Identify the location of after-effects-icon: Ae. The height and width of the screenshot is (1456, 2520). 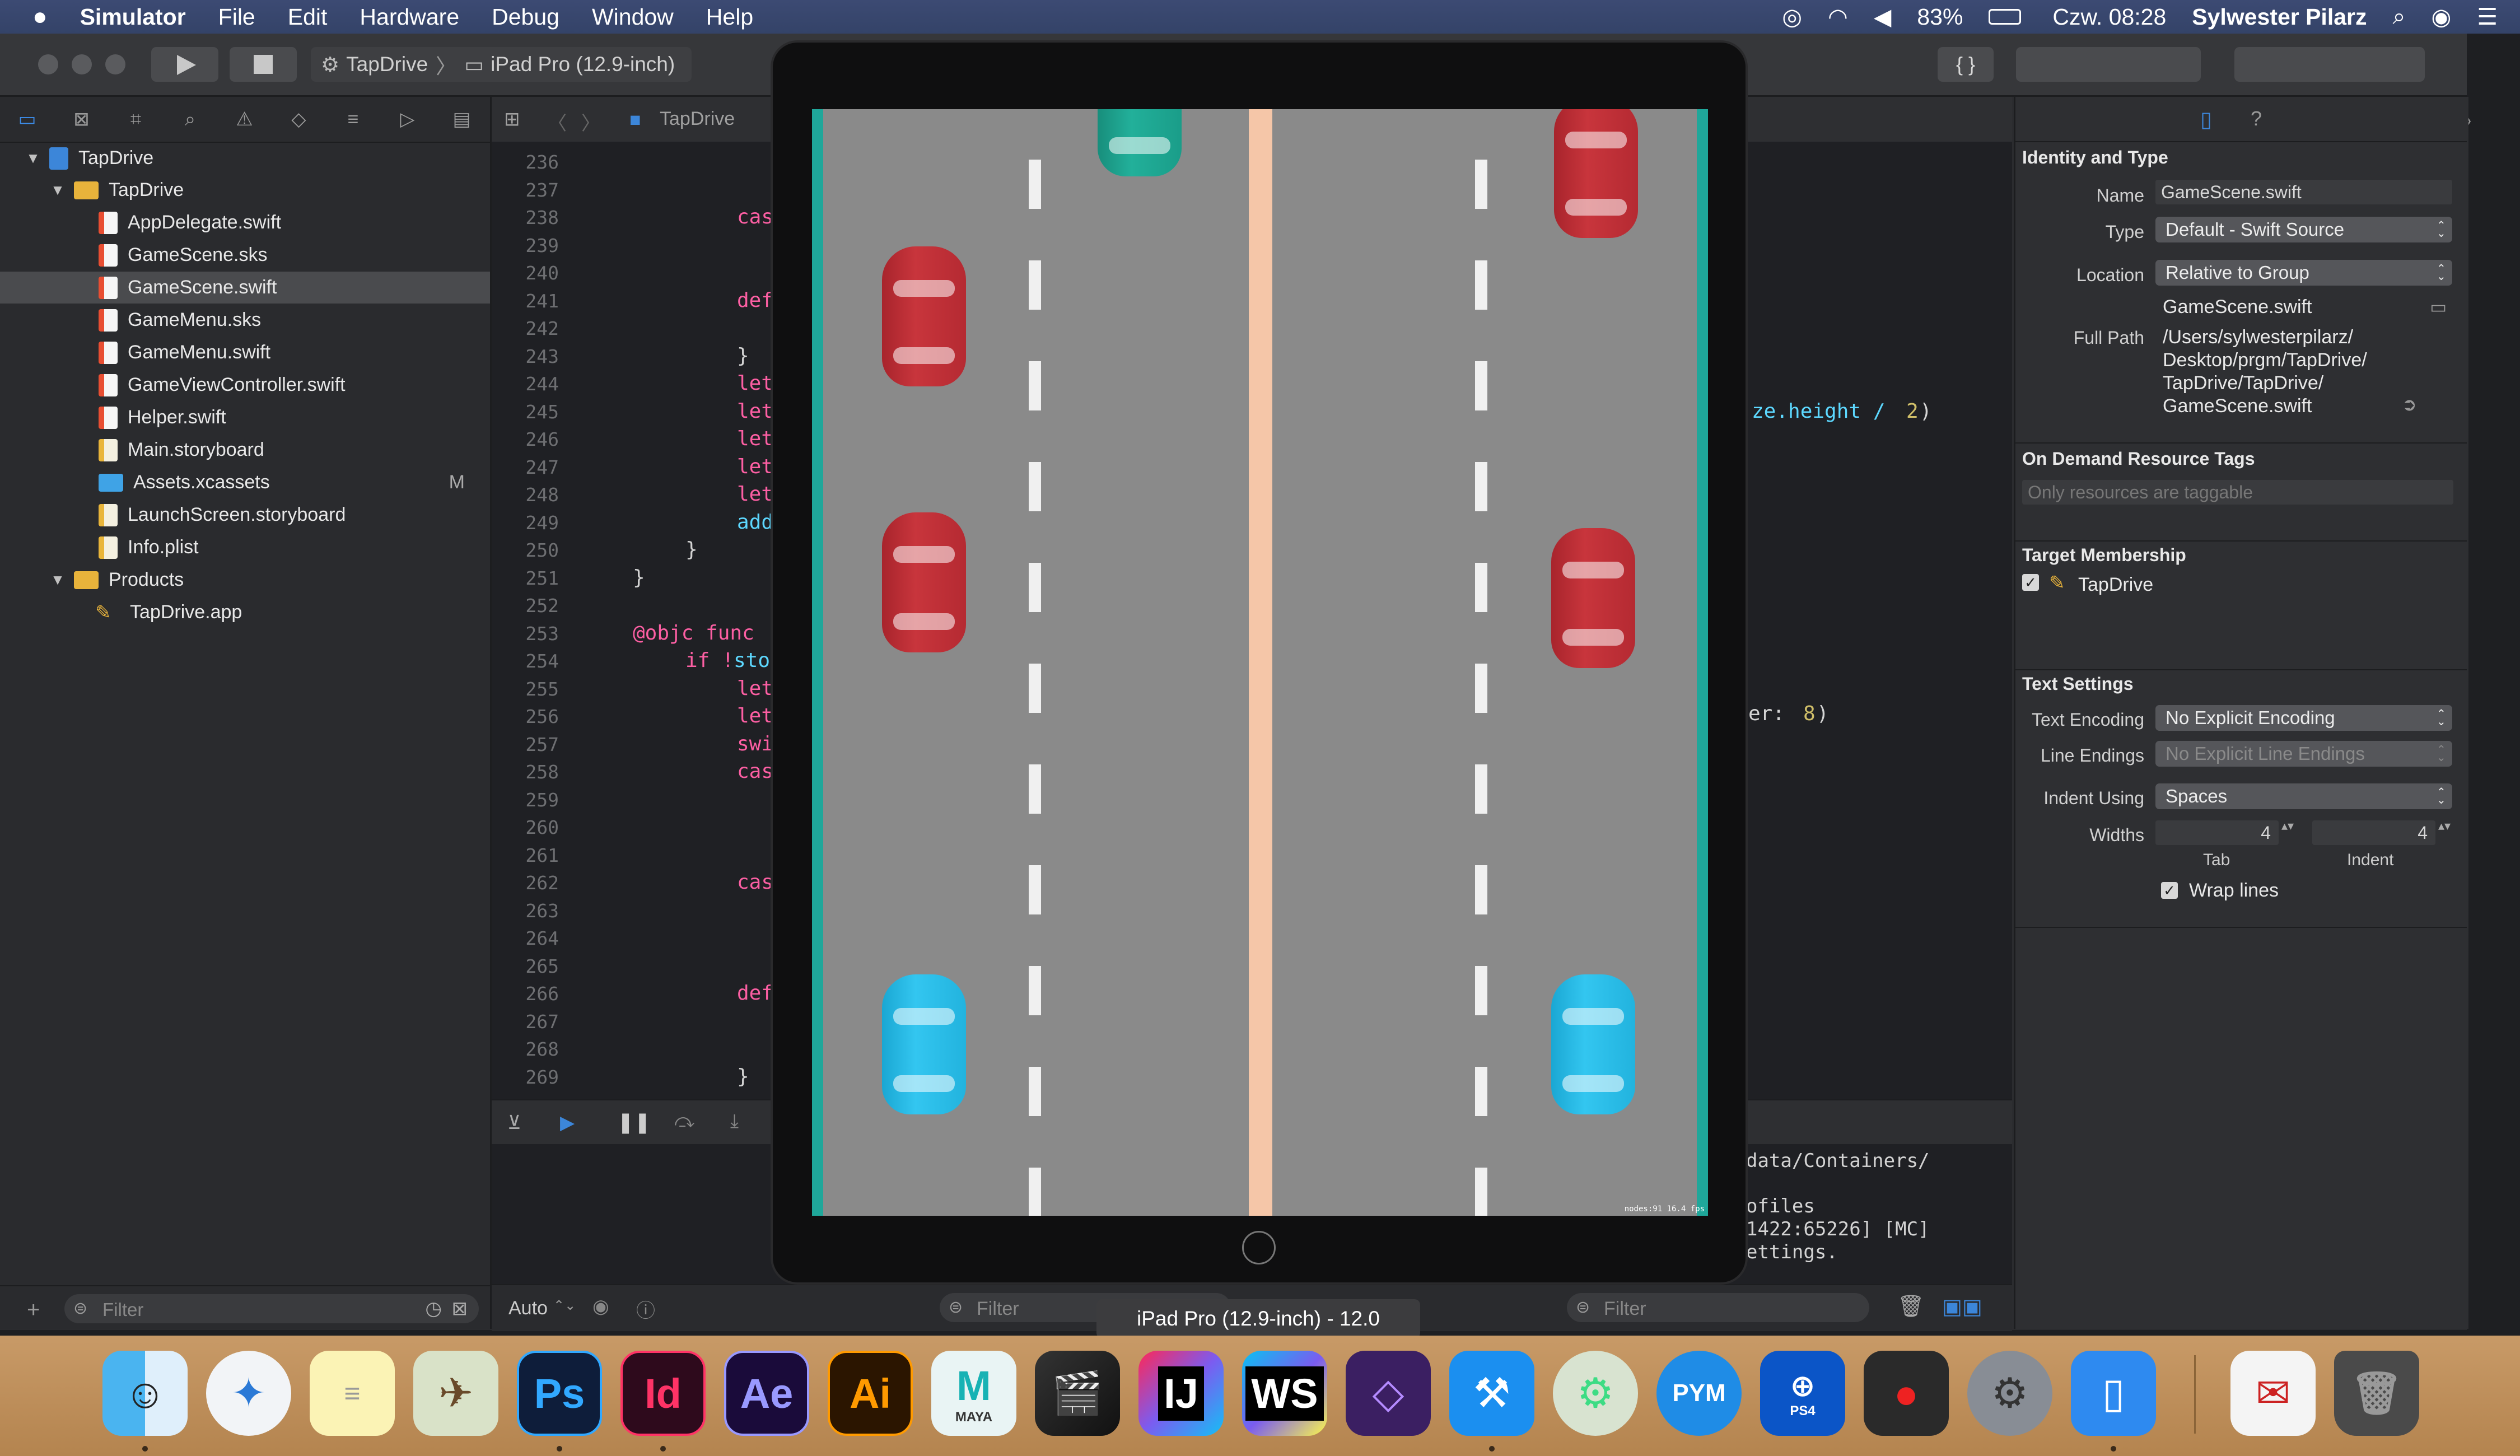
(767, 1394).